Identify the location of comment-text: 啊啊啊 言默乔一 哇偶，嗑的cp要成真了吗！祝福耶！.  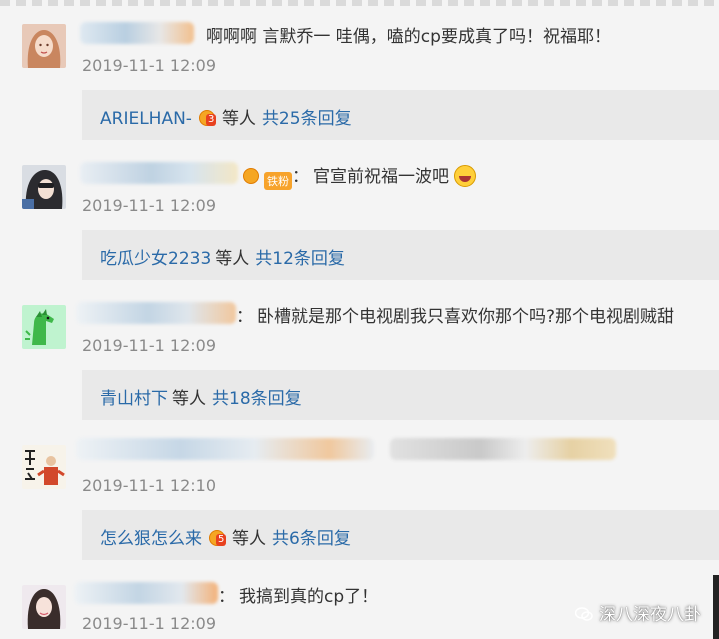
(408, 37).